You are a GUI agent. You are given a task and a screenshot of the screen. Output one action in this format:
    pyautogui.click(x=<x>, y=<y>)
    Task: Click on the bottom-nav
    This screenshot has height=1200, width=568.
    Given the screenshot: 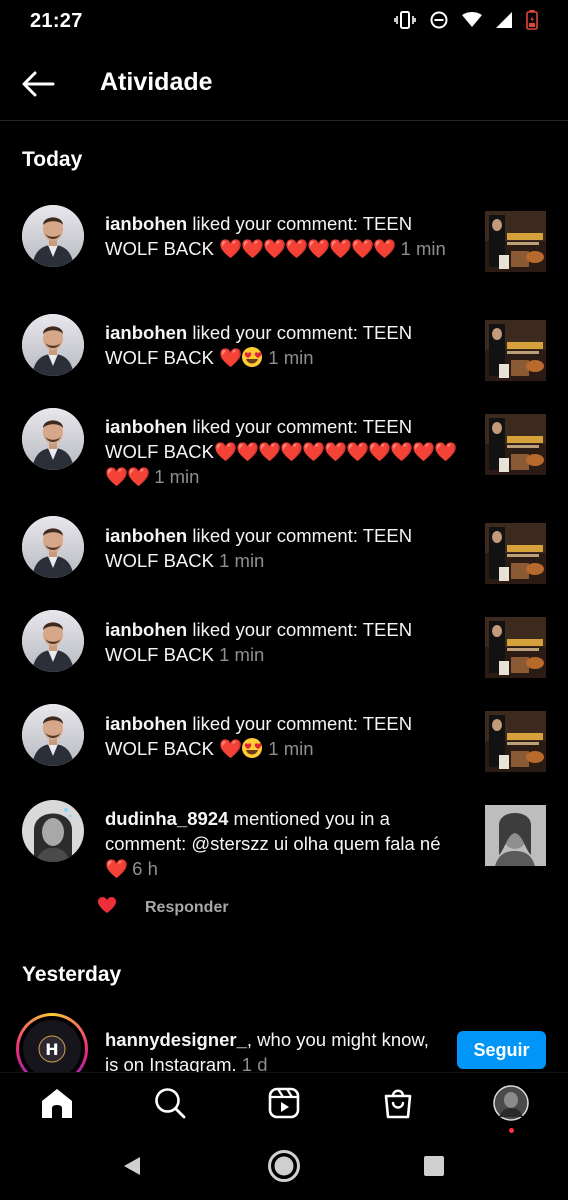 What is the action you would take?
    pyautogui.click(x=284, y=1103)
    